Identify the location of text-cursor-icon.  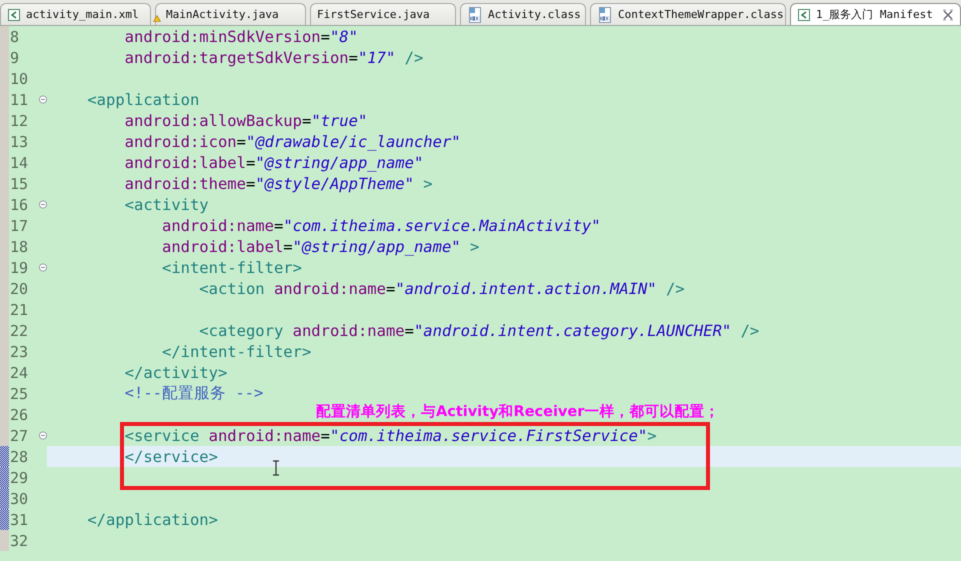
(276, 468).